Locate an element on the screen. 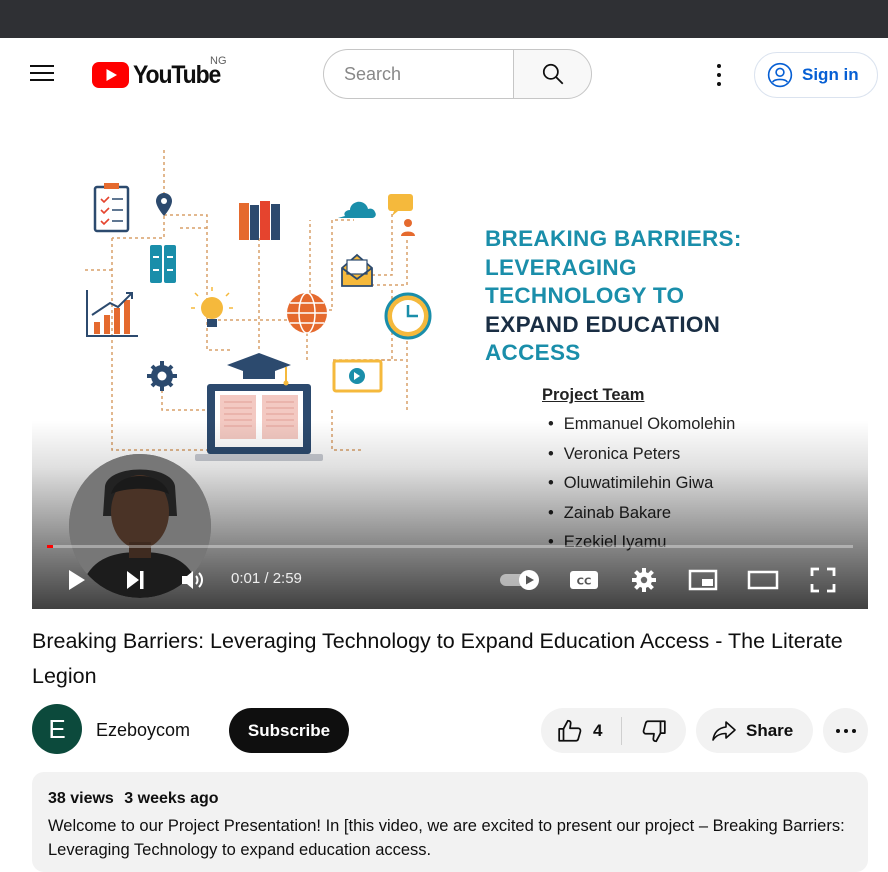 The image size is (888, 872). team-member: Veronica Peters is located at coordinates (641, 460).